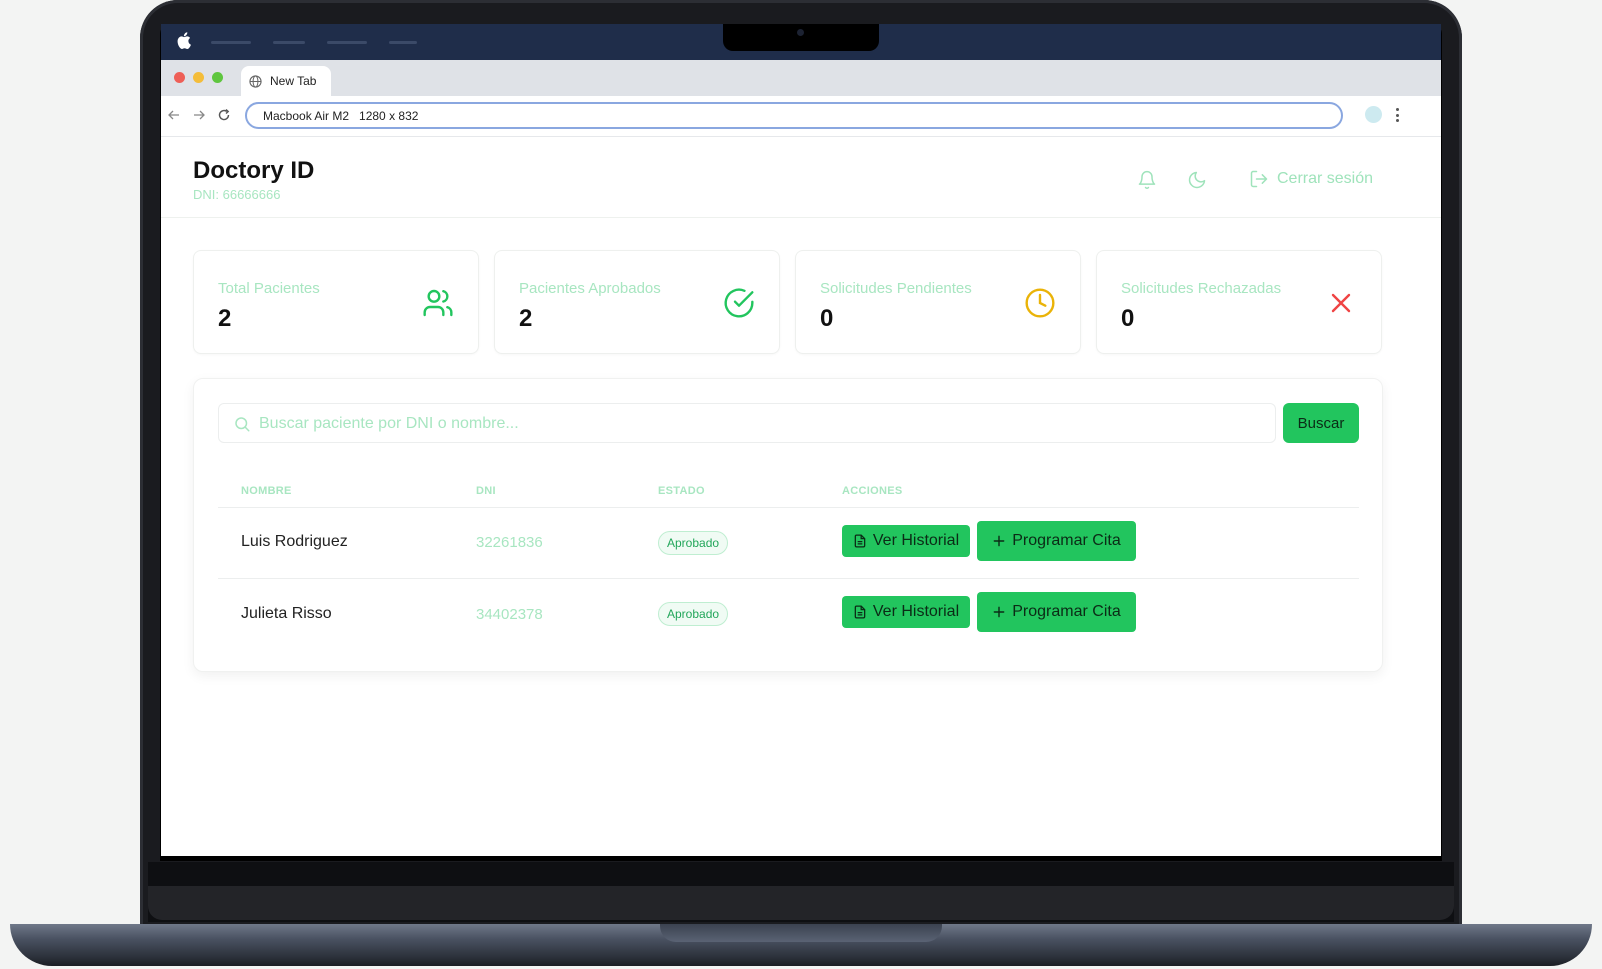 The image size is (1602, 969). I want to click on browser-tabstrip: New Tab, so click(801, 78).